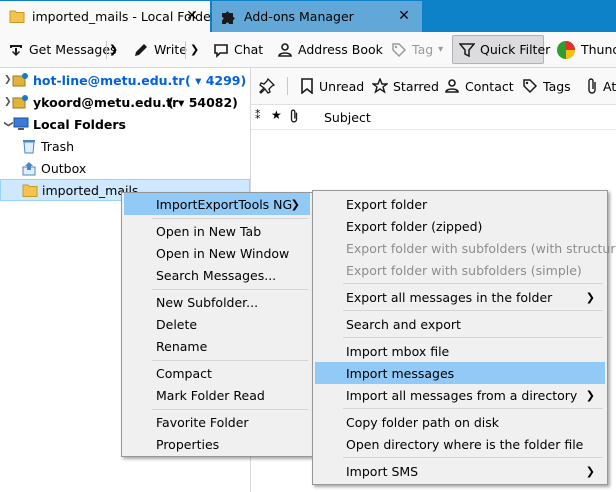 This screenshot has height=492, width=616. I want to click on get-messages-button: Get Messages, so click(62, 49).